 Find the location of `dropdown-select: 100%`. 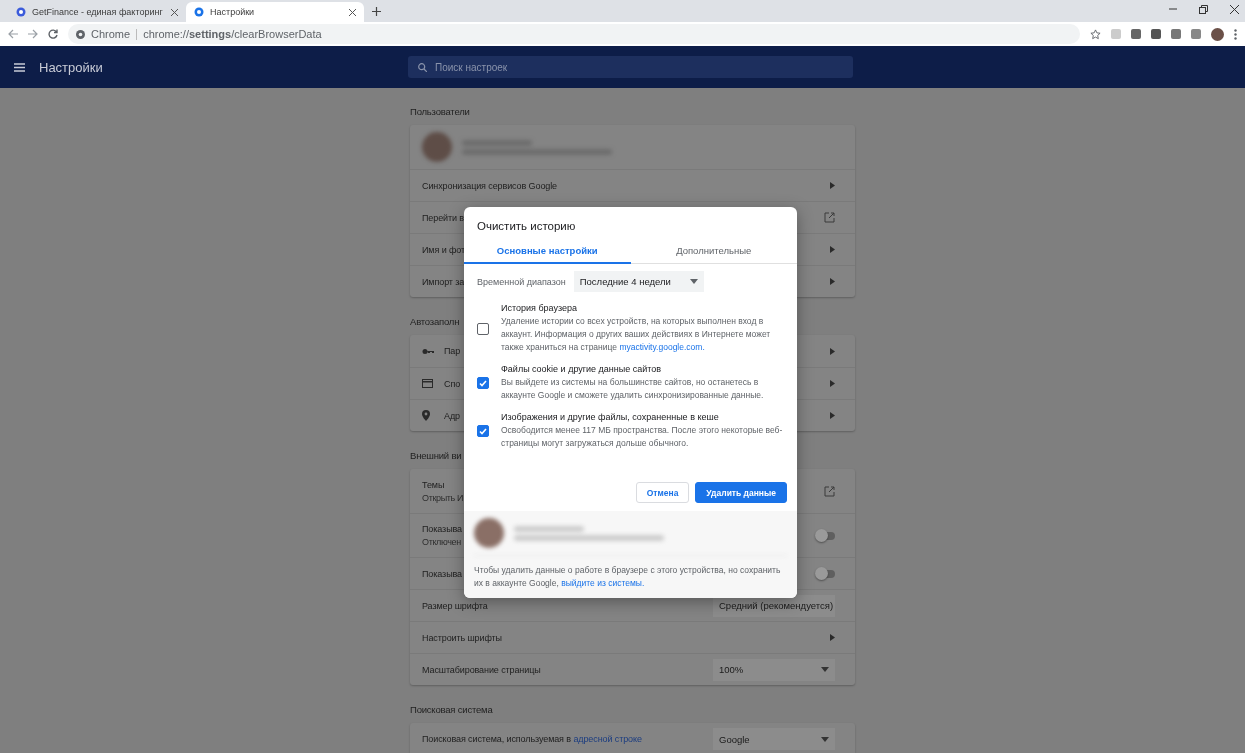

dropdown-select: 100% is located at coordinates (774, 669).